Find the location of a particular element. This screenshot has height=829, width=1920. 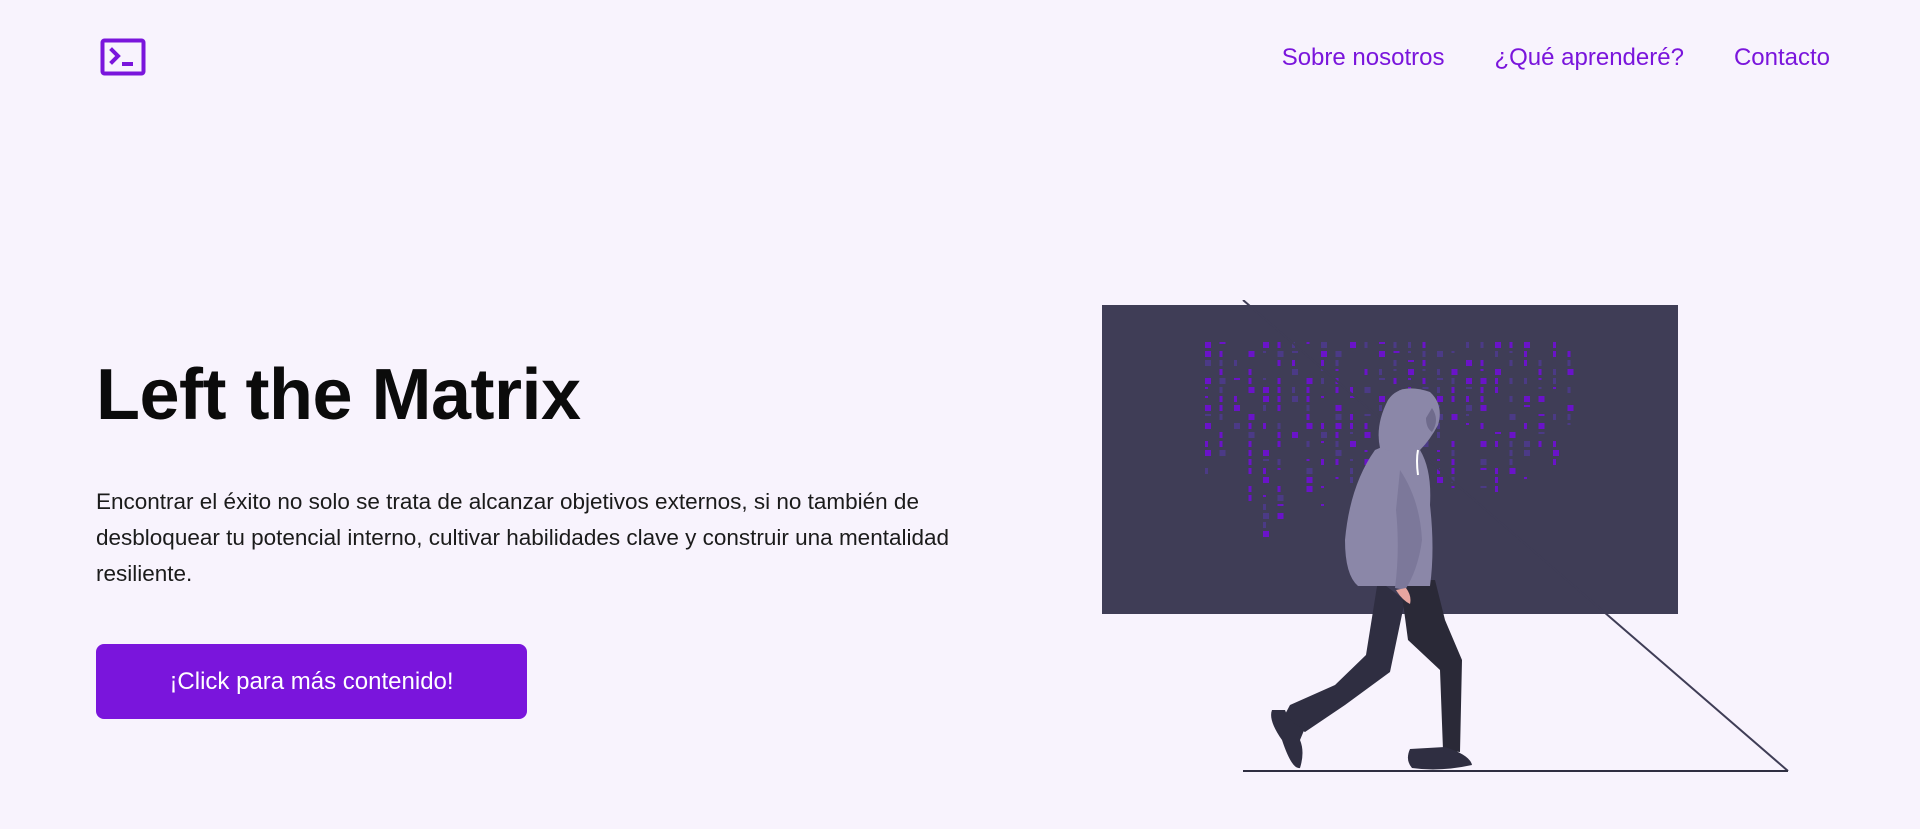

nav-link-contact: Contacto is located at coordinates (1782, 58).